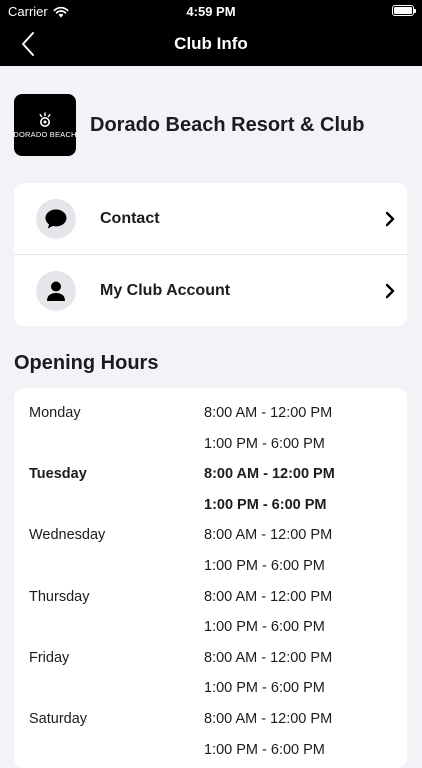  I want to click on menu-item-label: My Club Account, so click(165, 290).